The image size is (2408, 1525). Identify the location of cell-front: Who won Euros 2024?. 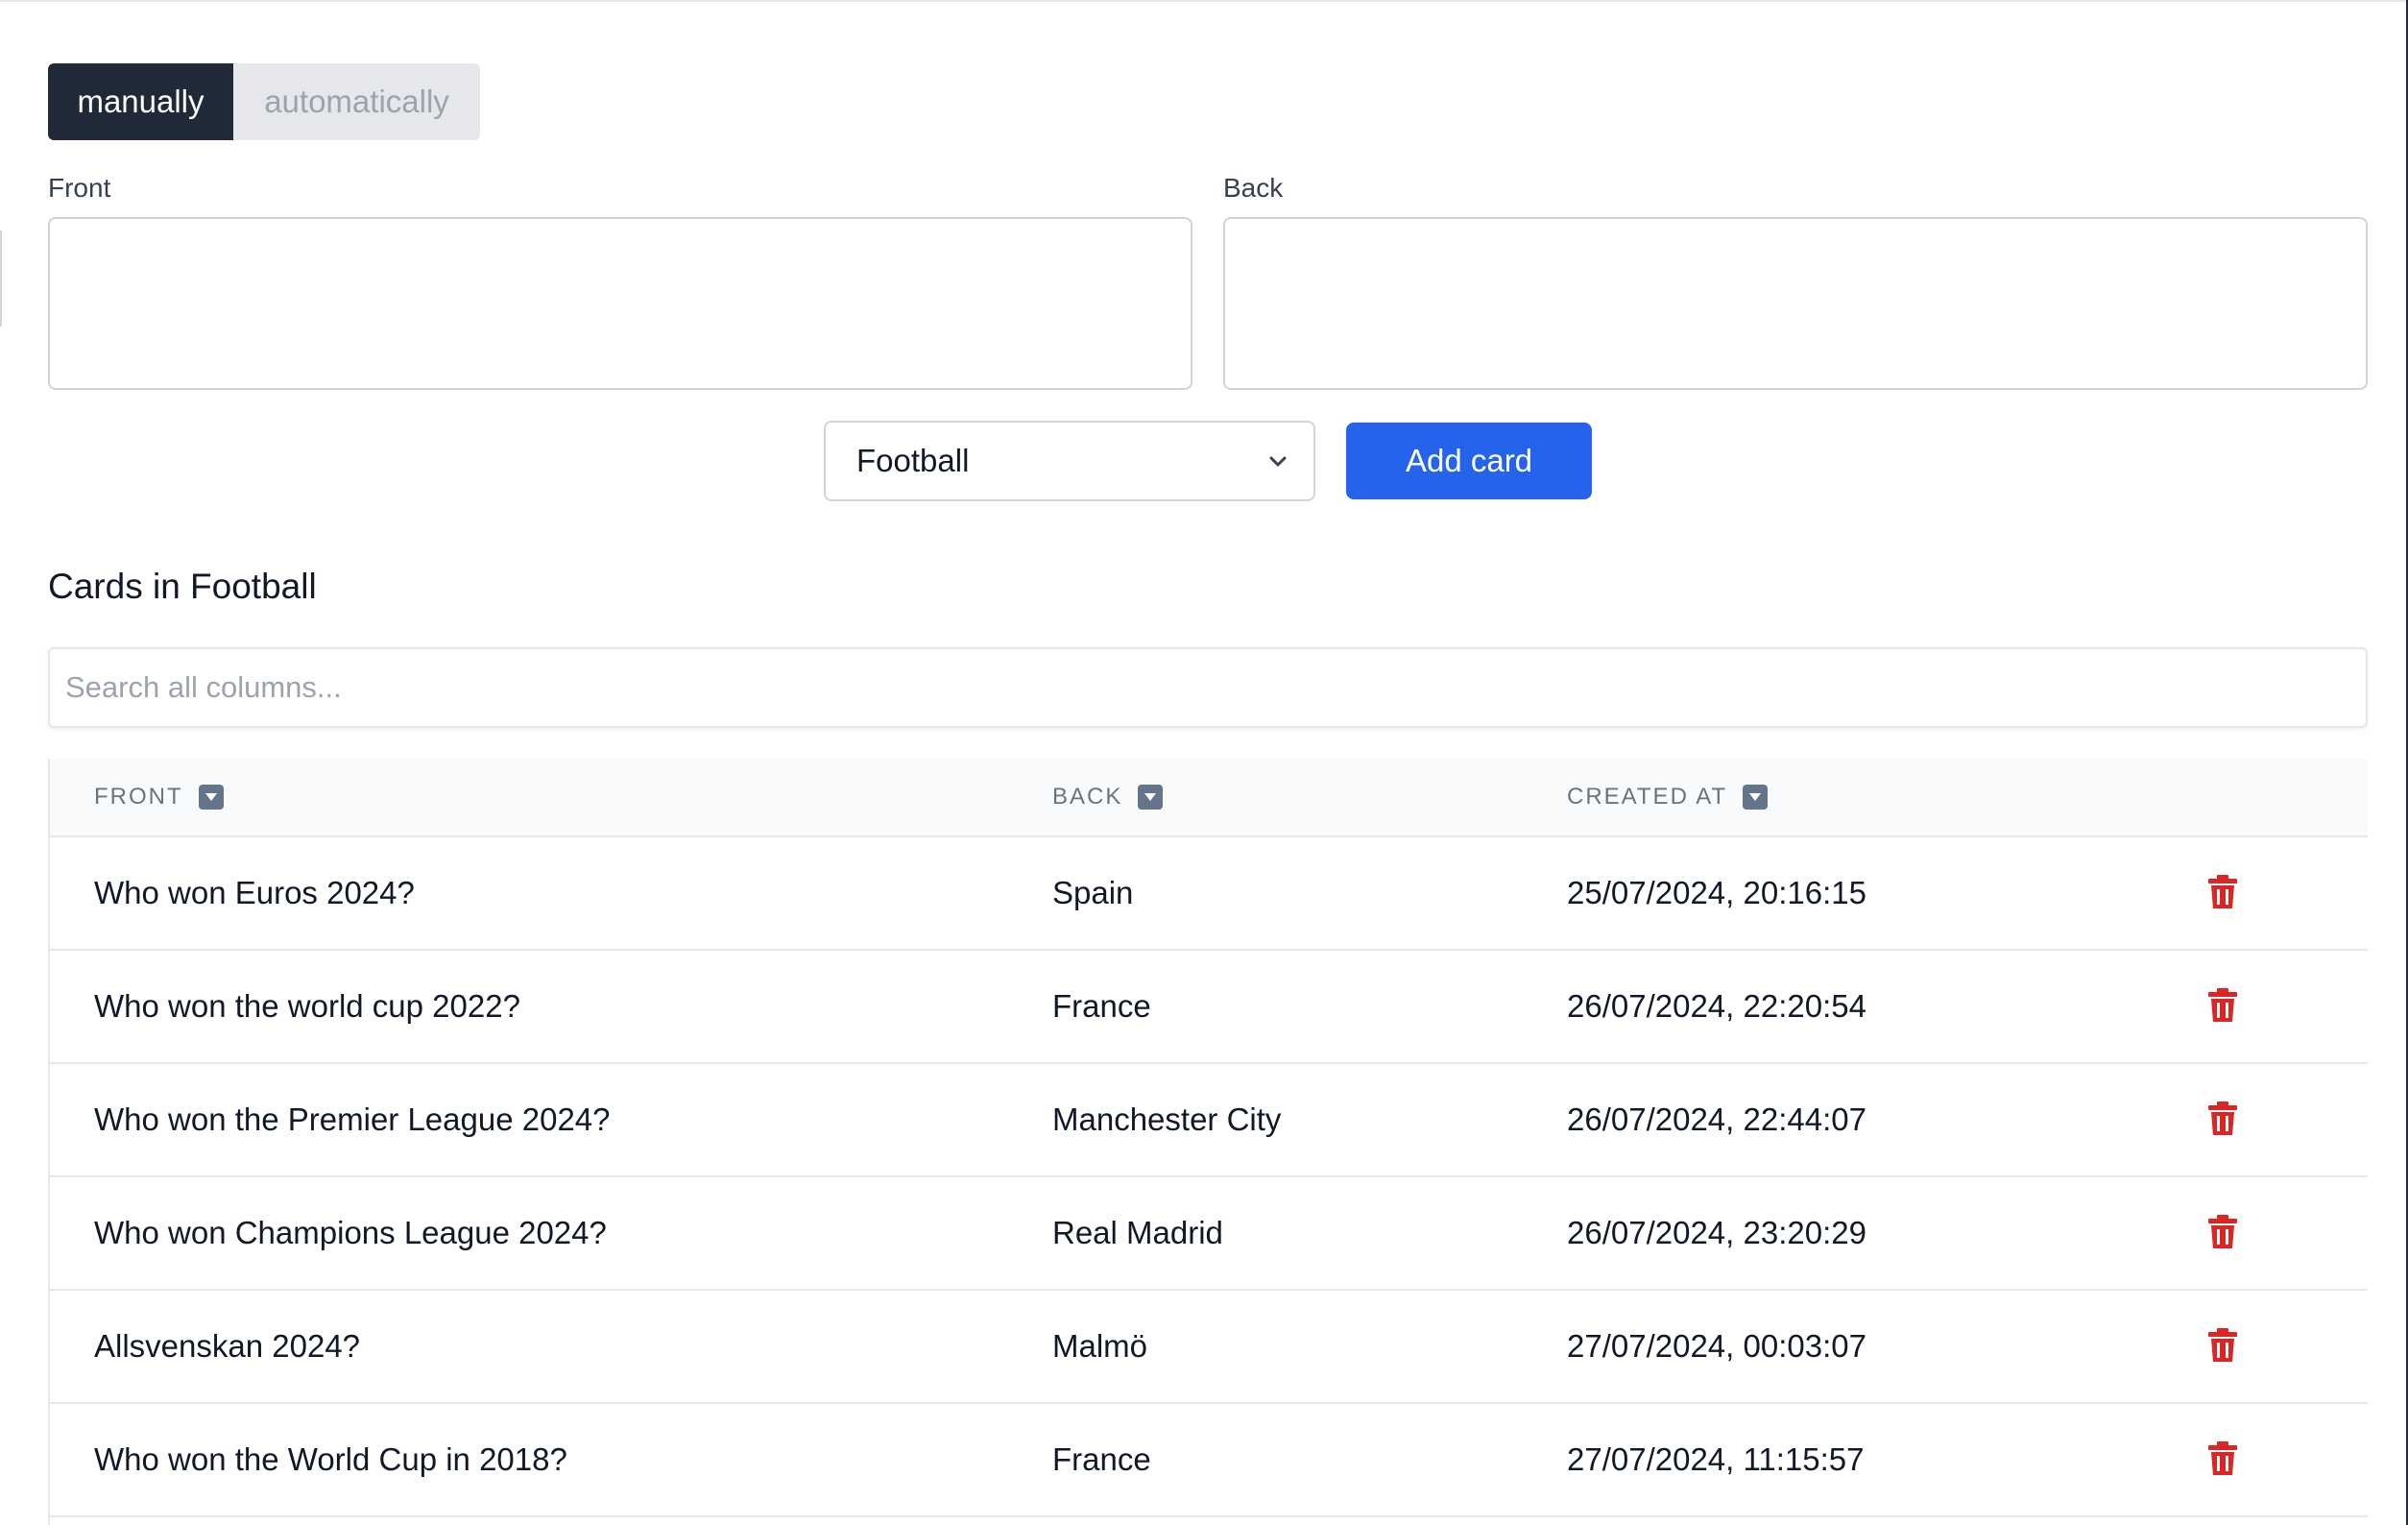
(255, 892).